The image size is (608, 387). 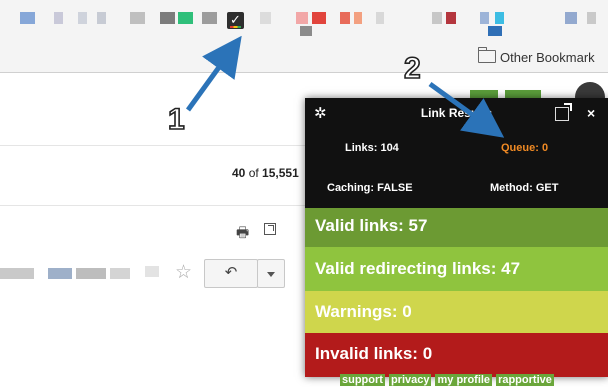 What do you see at coordinates (242, 234) in the screenshot?
I see `print-icon: 🖶` at bounding box center [242, 234].